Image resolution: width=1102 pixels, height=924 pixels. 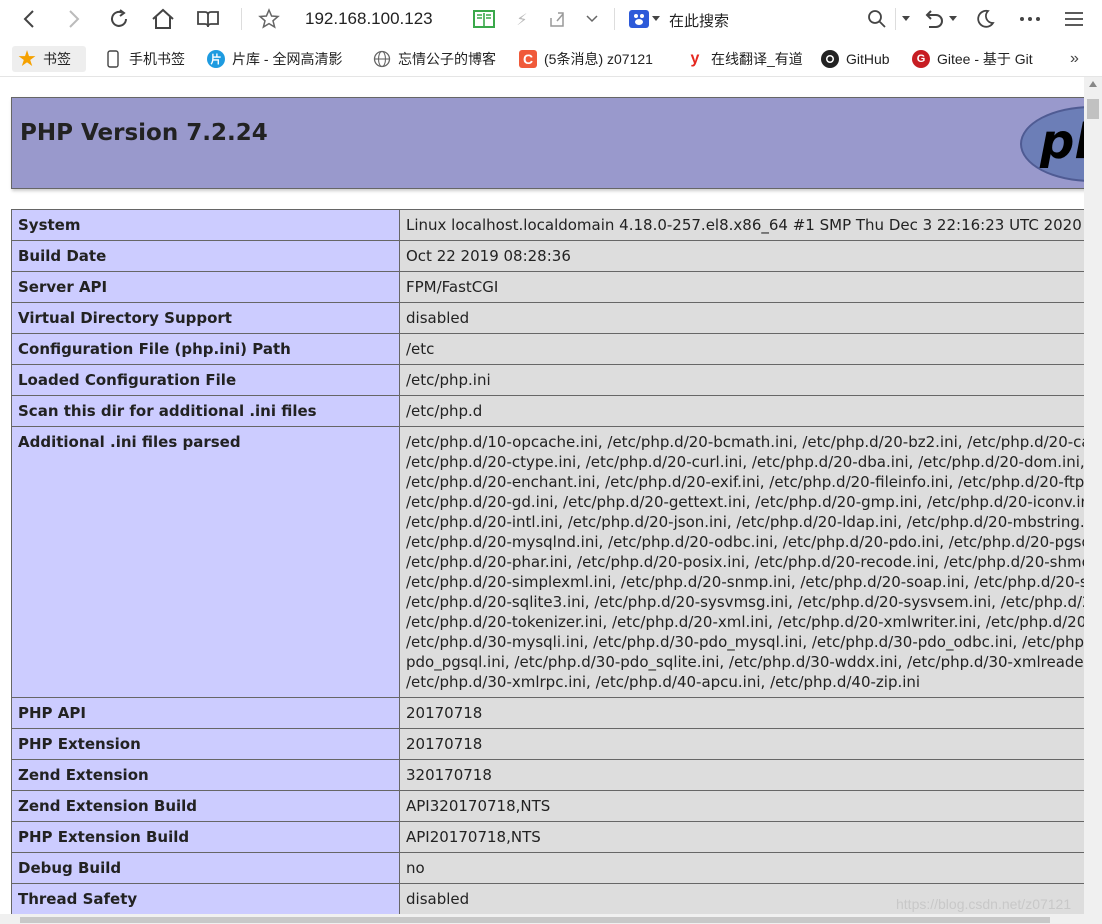 What do you see at coordinates (208, 19) in the screenshot?
I see `reader-icon` at bounding box center [208, 19].